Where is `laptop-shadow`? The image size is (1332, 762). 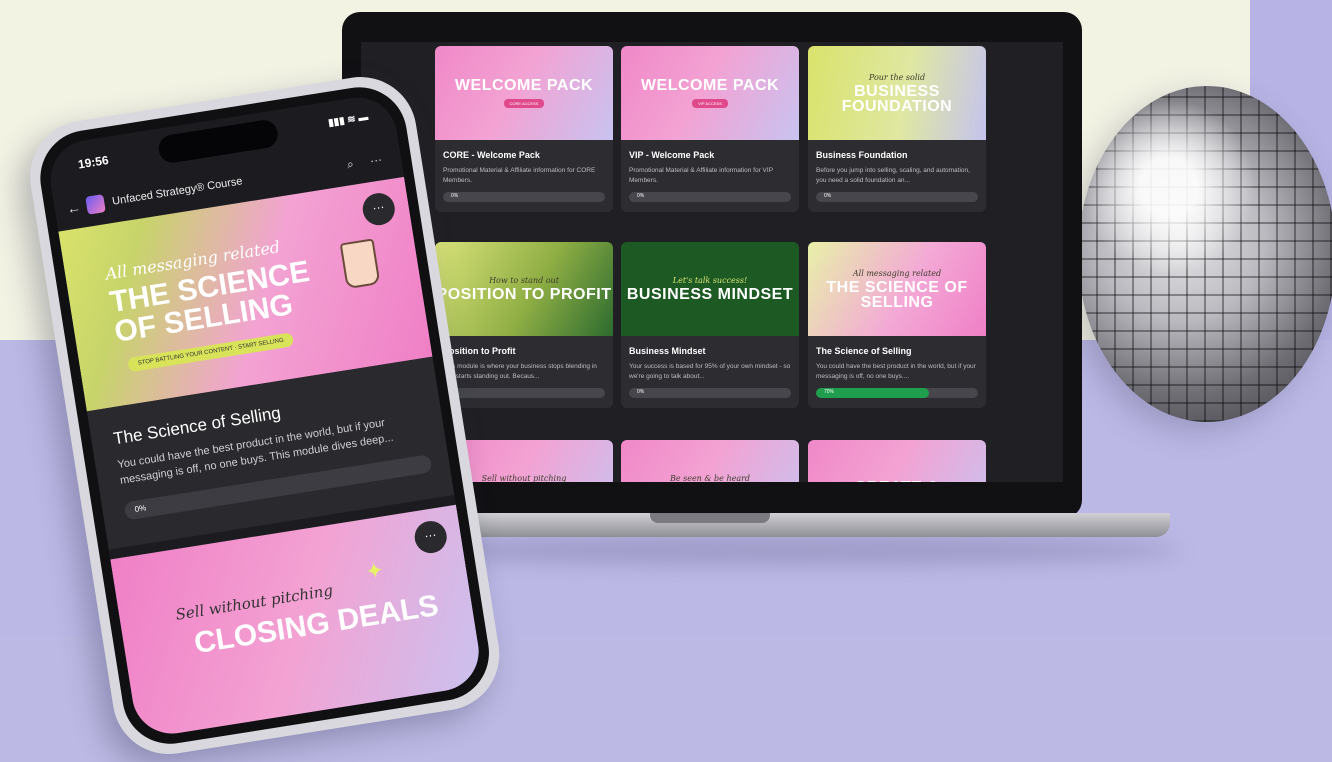
laptop-shadow is located at coordinates (790, 550).